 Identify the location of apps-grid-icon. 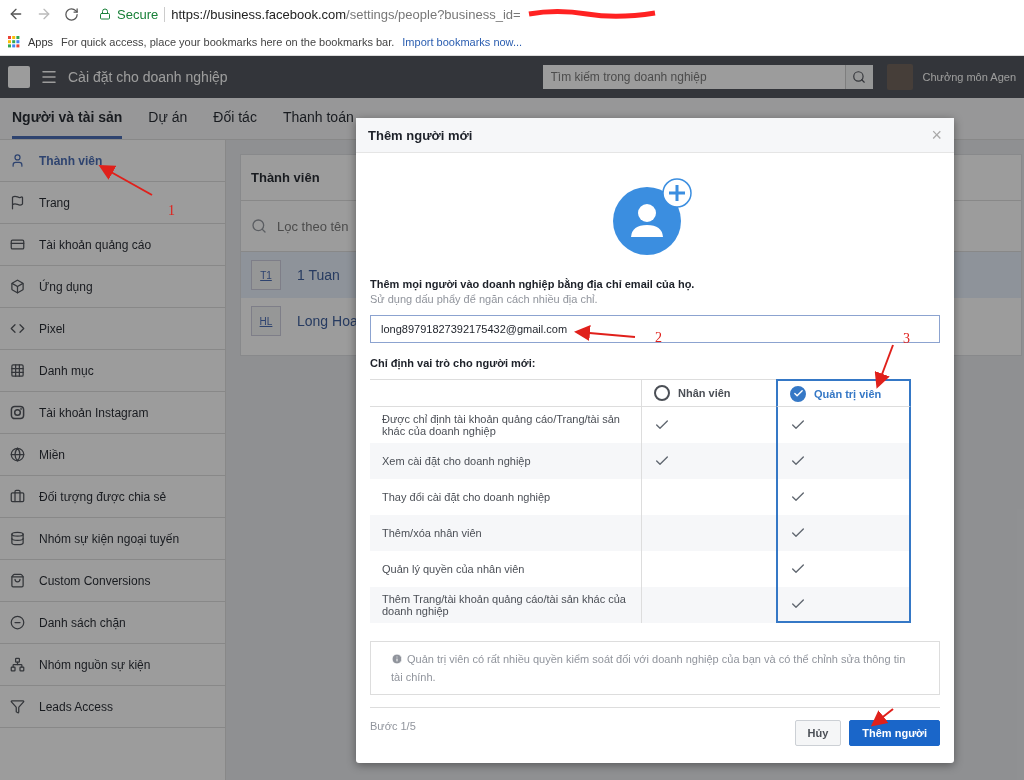
(14, 41).